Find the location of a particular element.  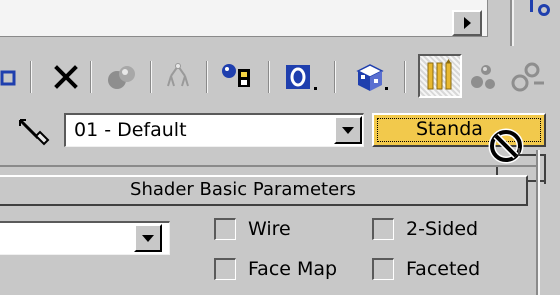

go-forward-to-sibling-icon is located at coordinates (527, 77).